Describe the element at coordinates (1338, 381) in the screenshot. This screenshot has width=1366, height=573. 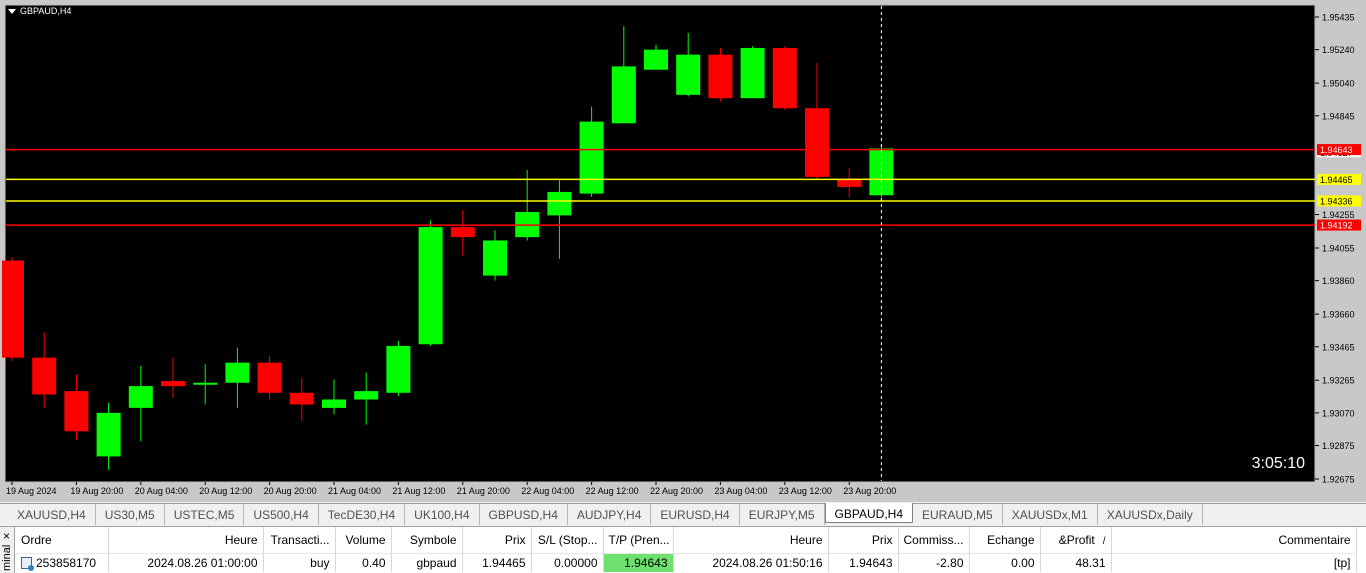
I see `price-tick-label: 1.93265` at that location.